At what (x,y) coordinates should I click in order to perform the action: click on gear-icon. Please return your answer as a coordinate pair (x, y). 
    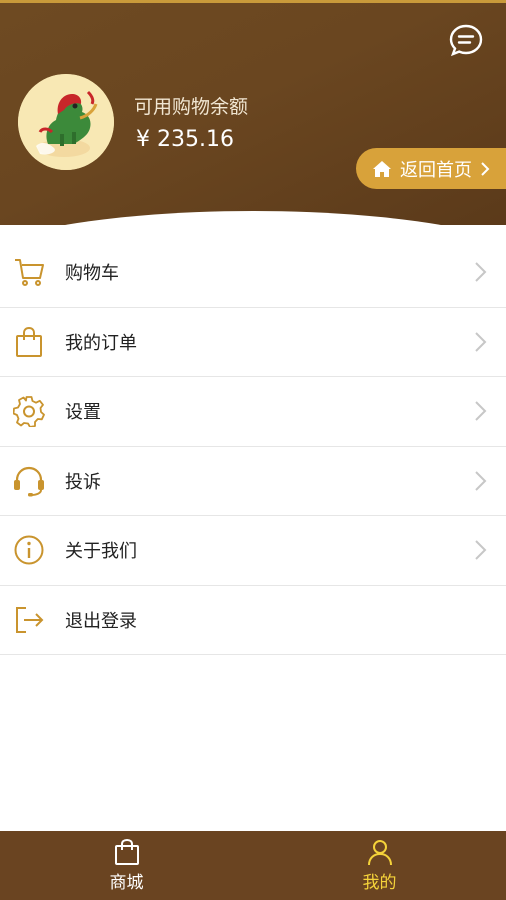
    Looking at the image, I should click on (29, 411).